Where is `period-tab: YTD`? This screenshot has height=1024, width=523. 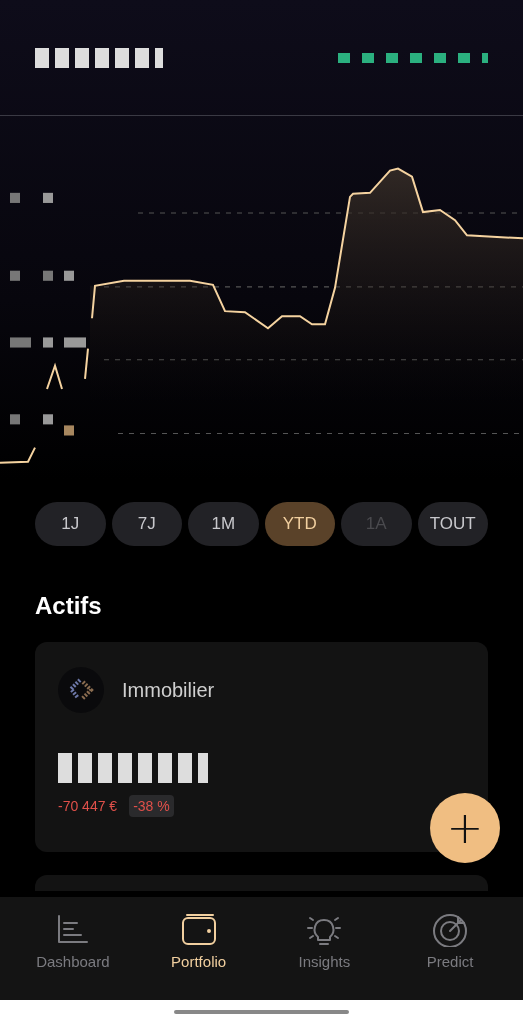
period-tab: YTD is located at coordinates (299, 524).